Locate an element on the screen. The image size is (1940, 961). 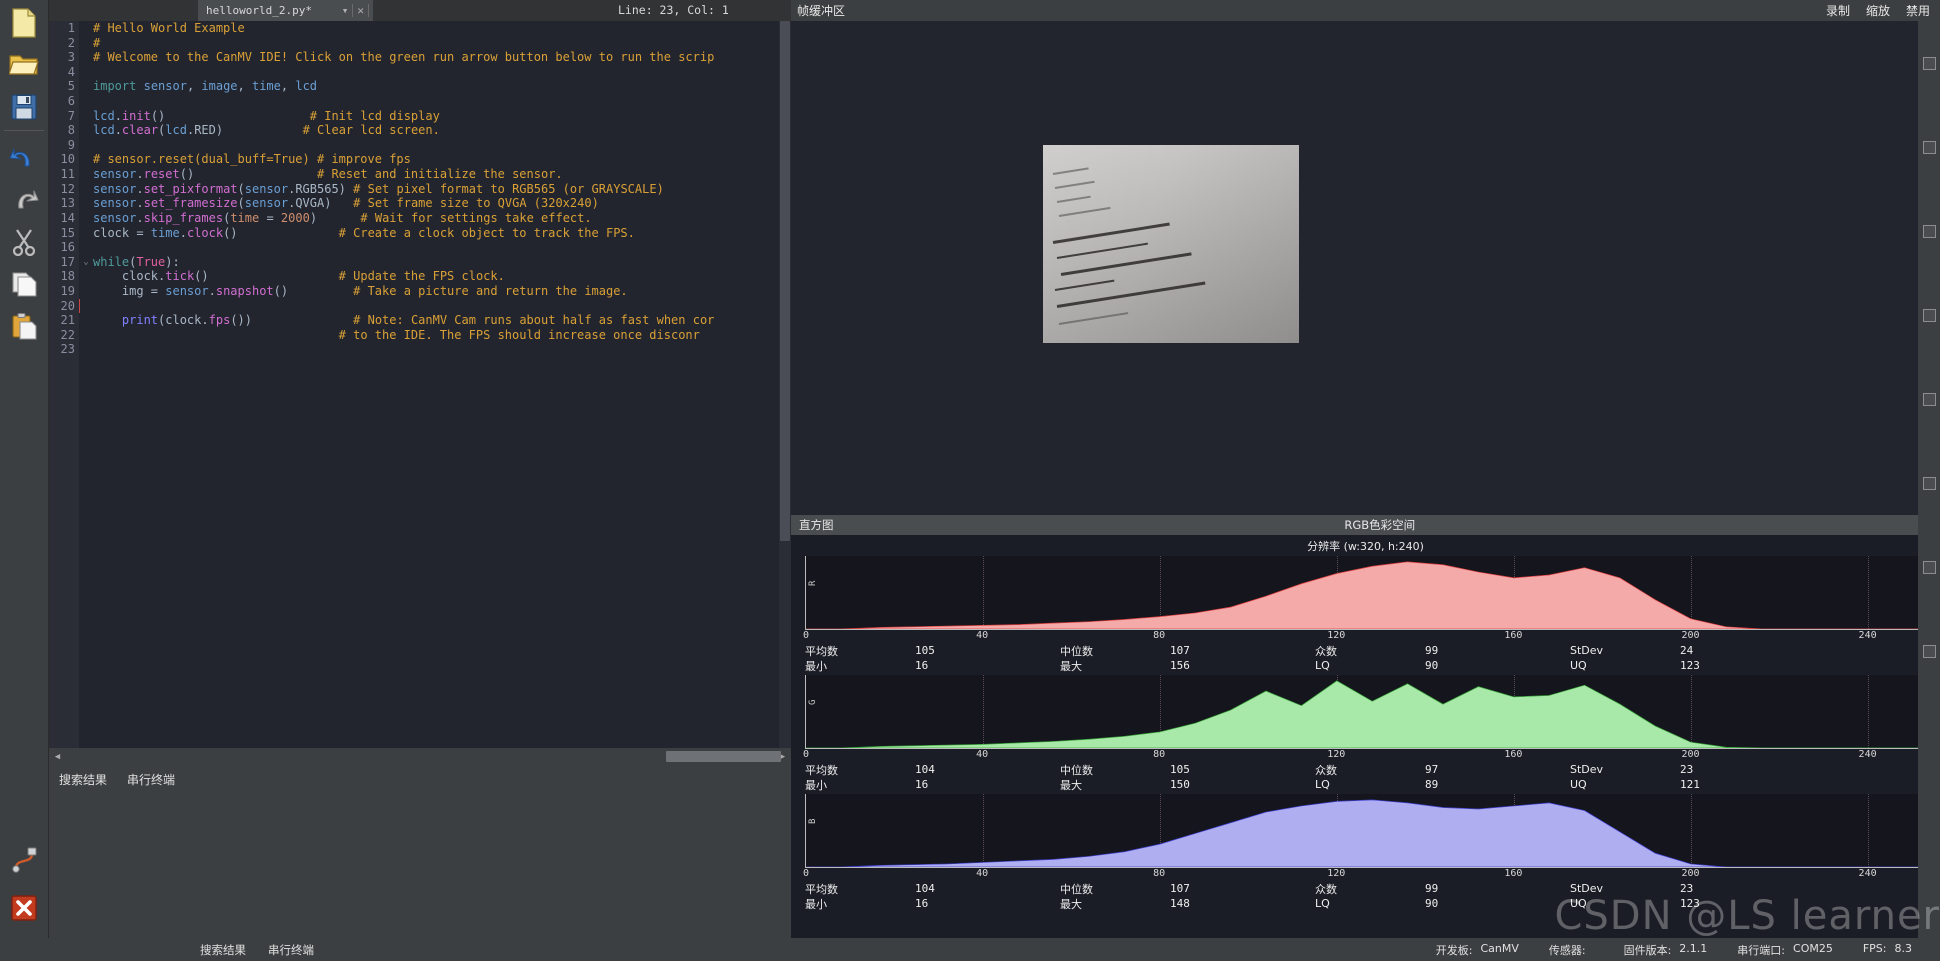
connect-usb-icon is located at coordinates (24, 860).